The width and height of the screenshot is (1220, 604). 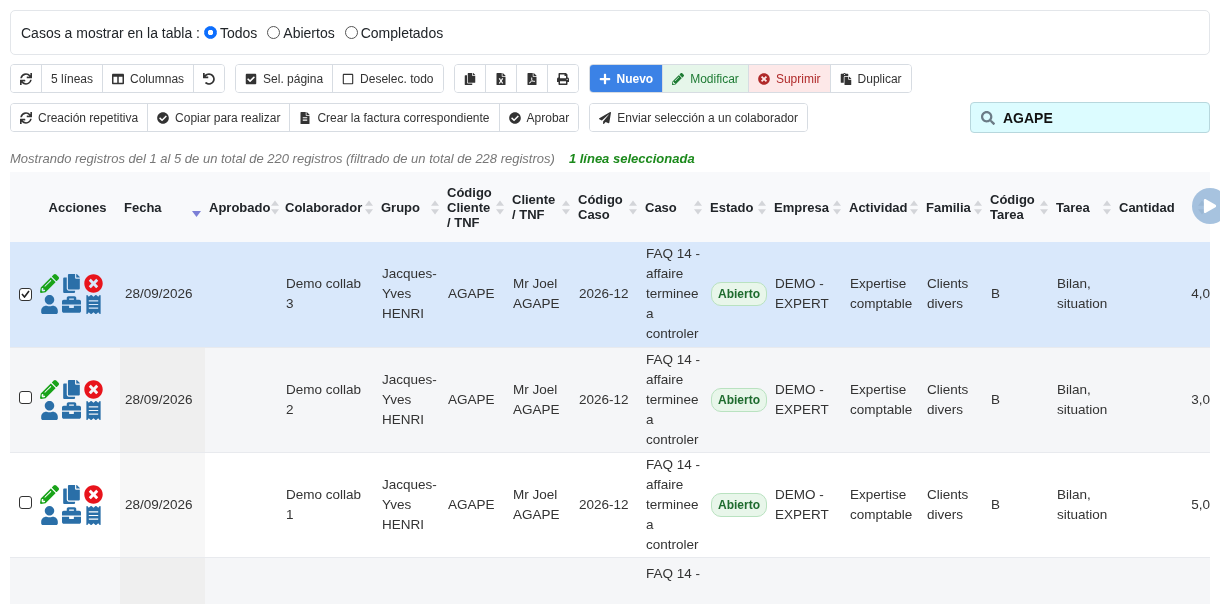 I want to click on search-field: AGAPE, so click(x=1090, y=117).